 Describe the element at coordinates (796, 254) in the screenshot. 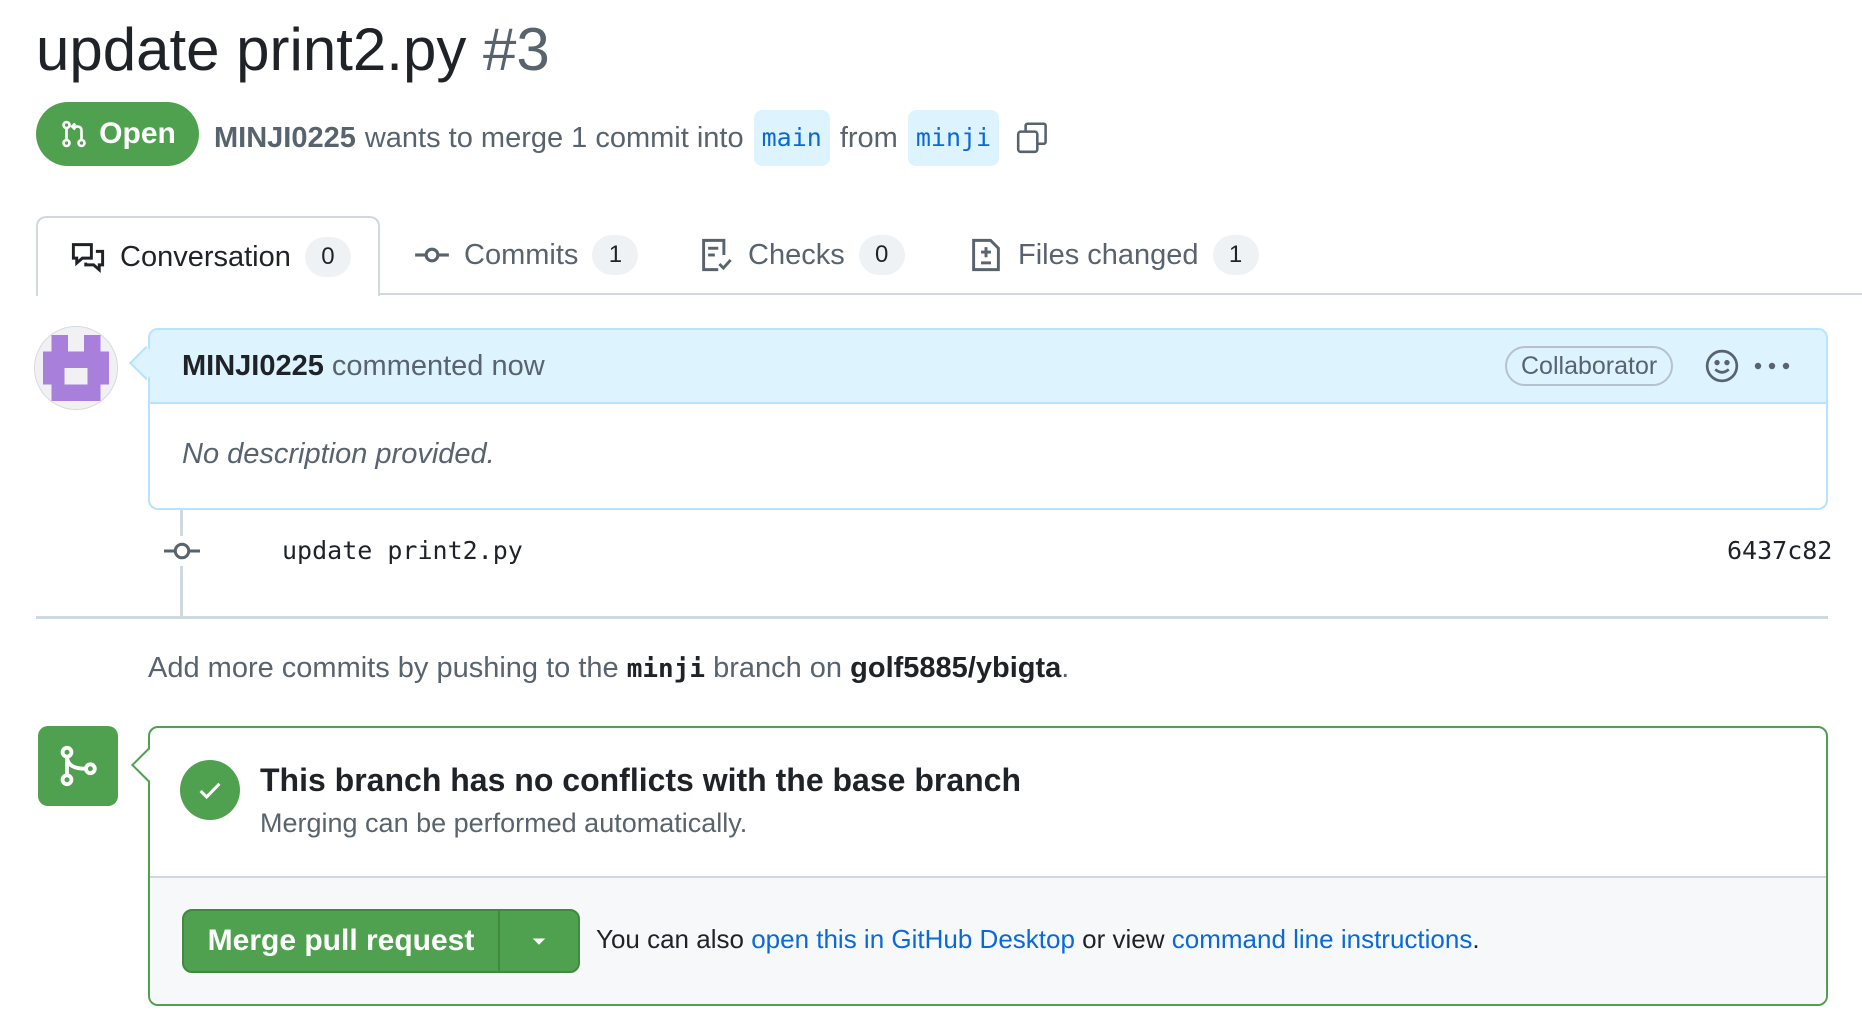

I see `tab-label: Checks` at that location.